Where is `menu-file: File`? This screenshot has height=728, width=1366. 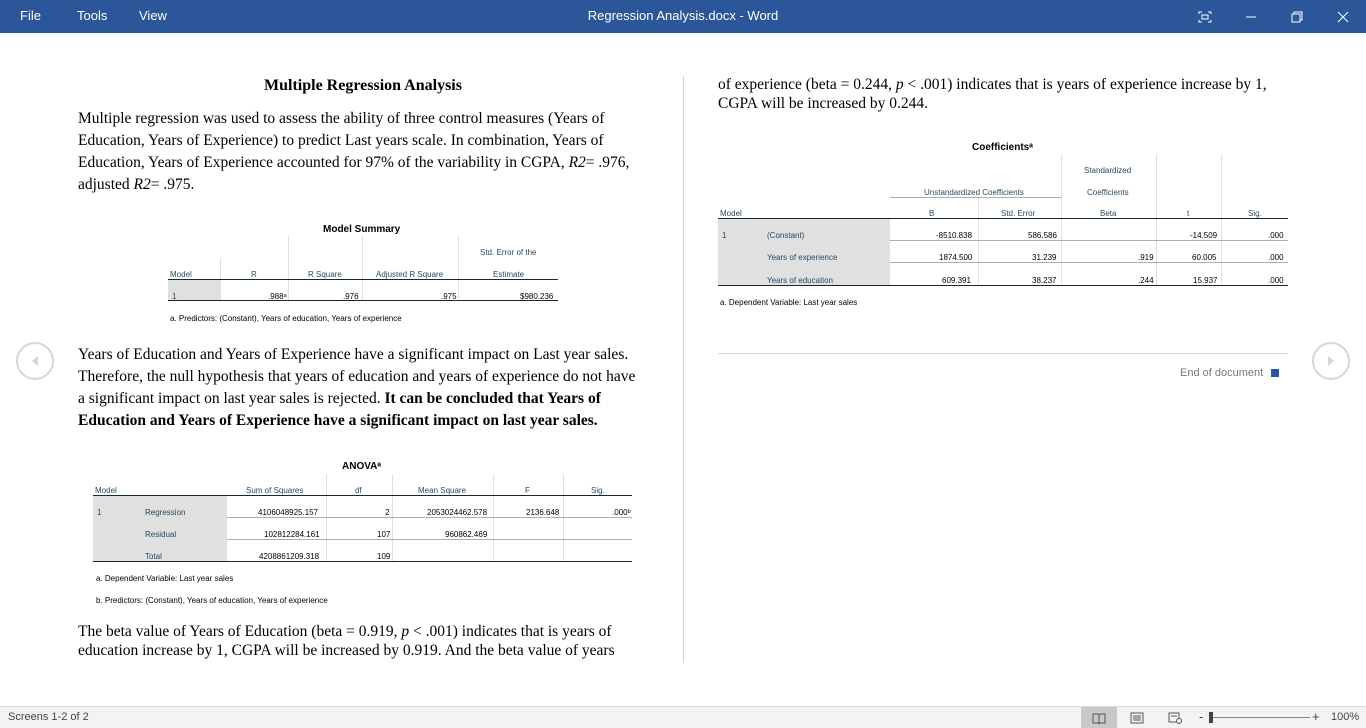 menu-file: File is located at coordinates (30, 15).